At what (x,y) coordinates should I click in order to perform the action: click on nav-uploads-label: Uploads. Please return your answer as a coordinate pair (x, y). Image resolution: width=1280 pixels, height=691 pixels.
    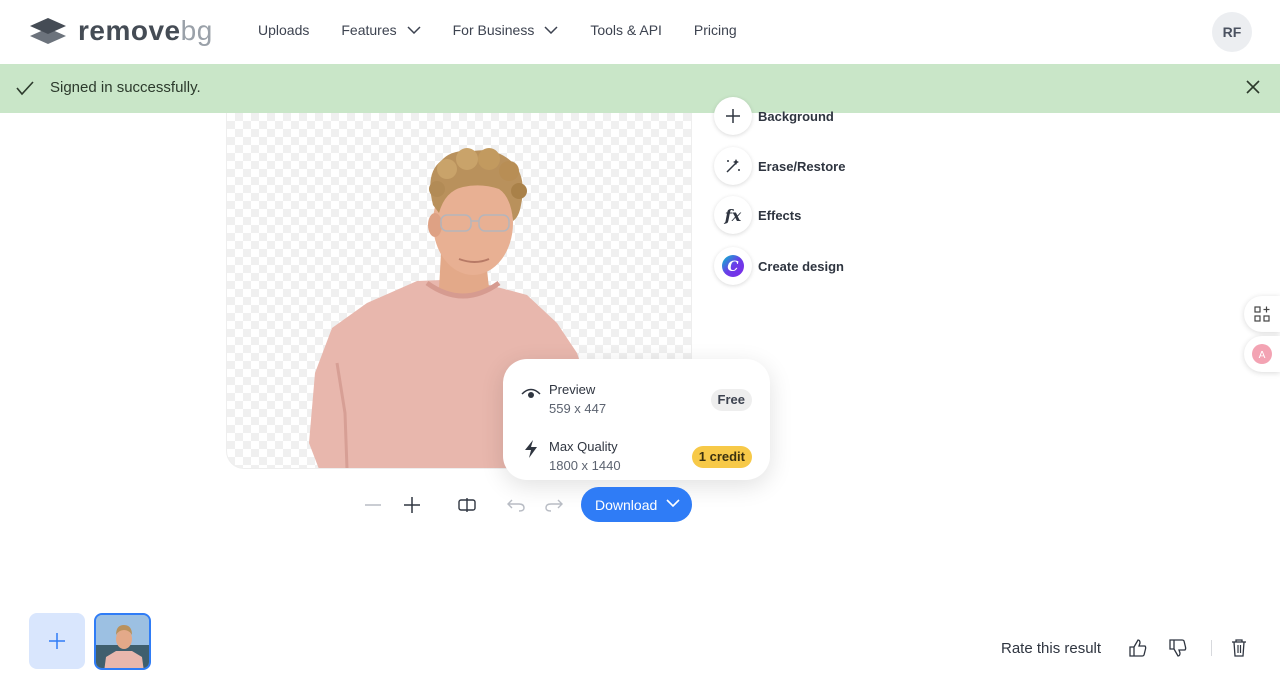
    Looking at the image, I should click on (284, 30).